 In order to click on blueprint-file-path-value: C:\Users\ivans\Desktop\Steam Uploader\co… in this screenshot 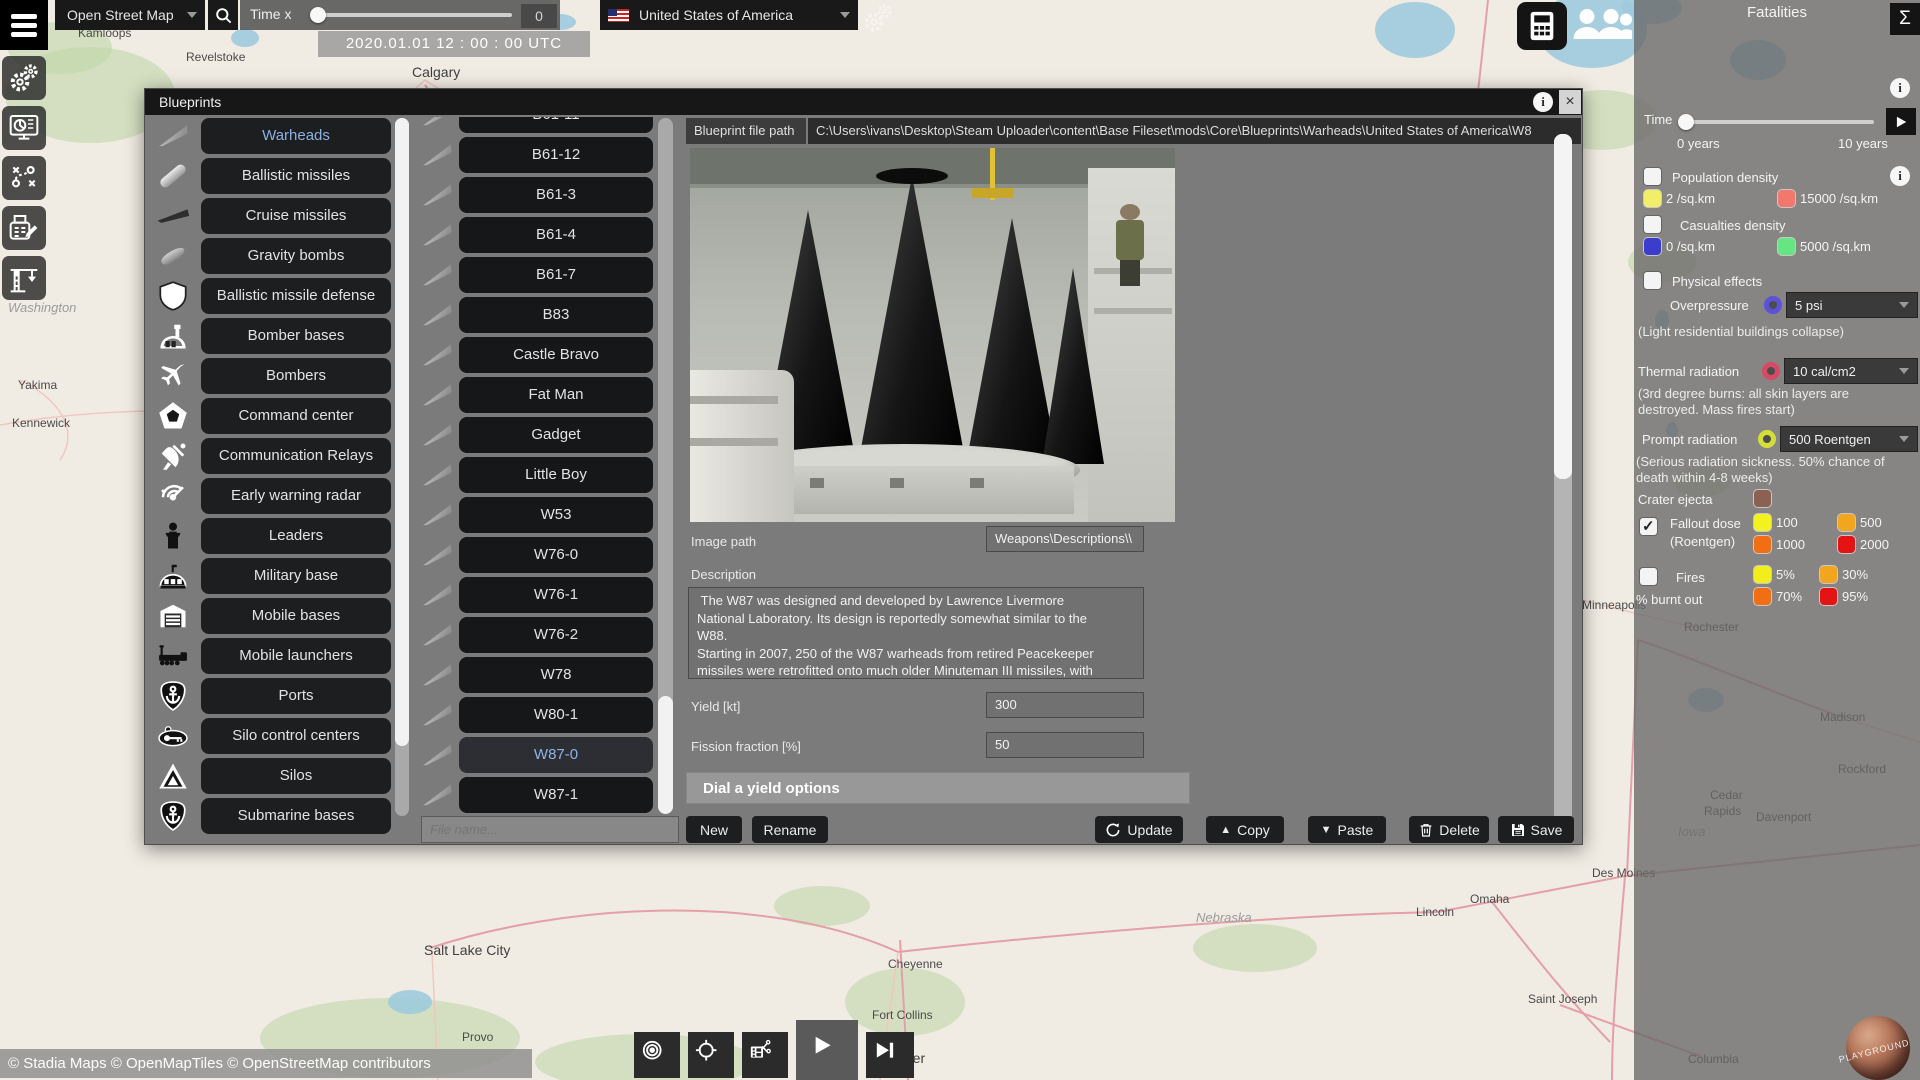, I will do `click(1194, 131)`.